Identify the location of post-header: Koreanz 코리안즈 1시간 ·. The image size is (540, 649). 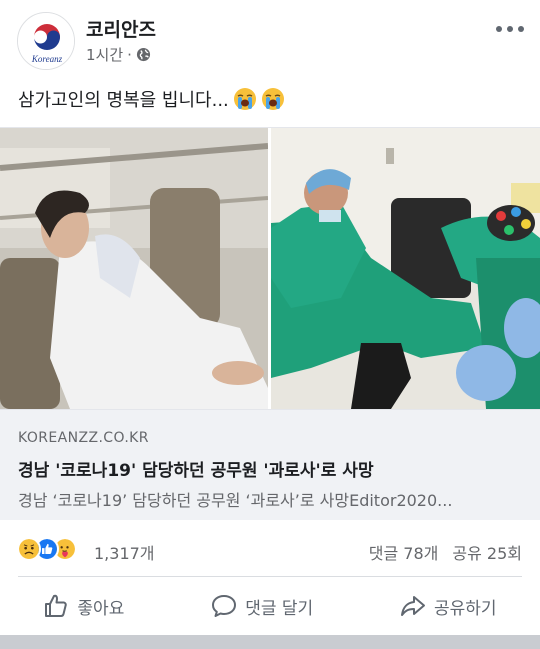
(270, 36).